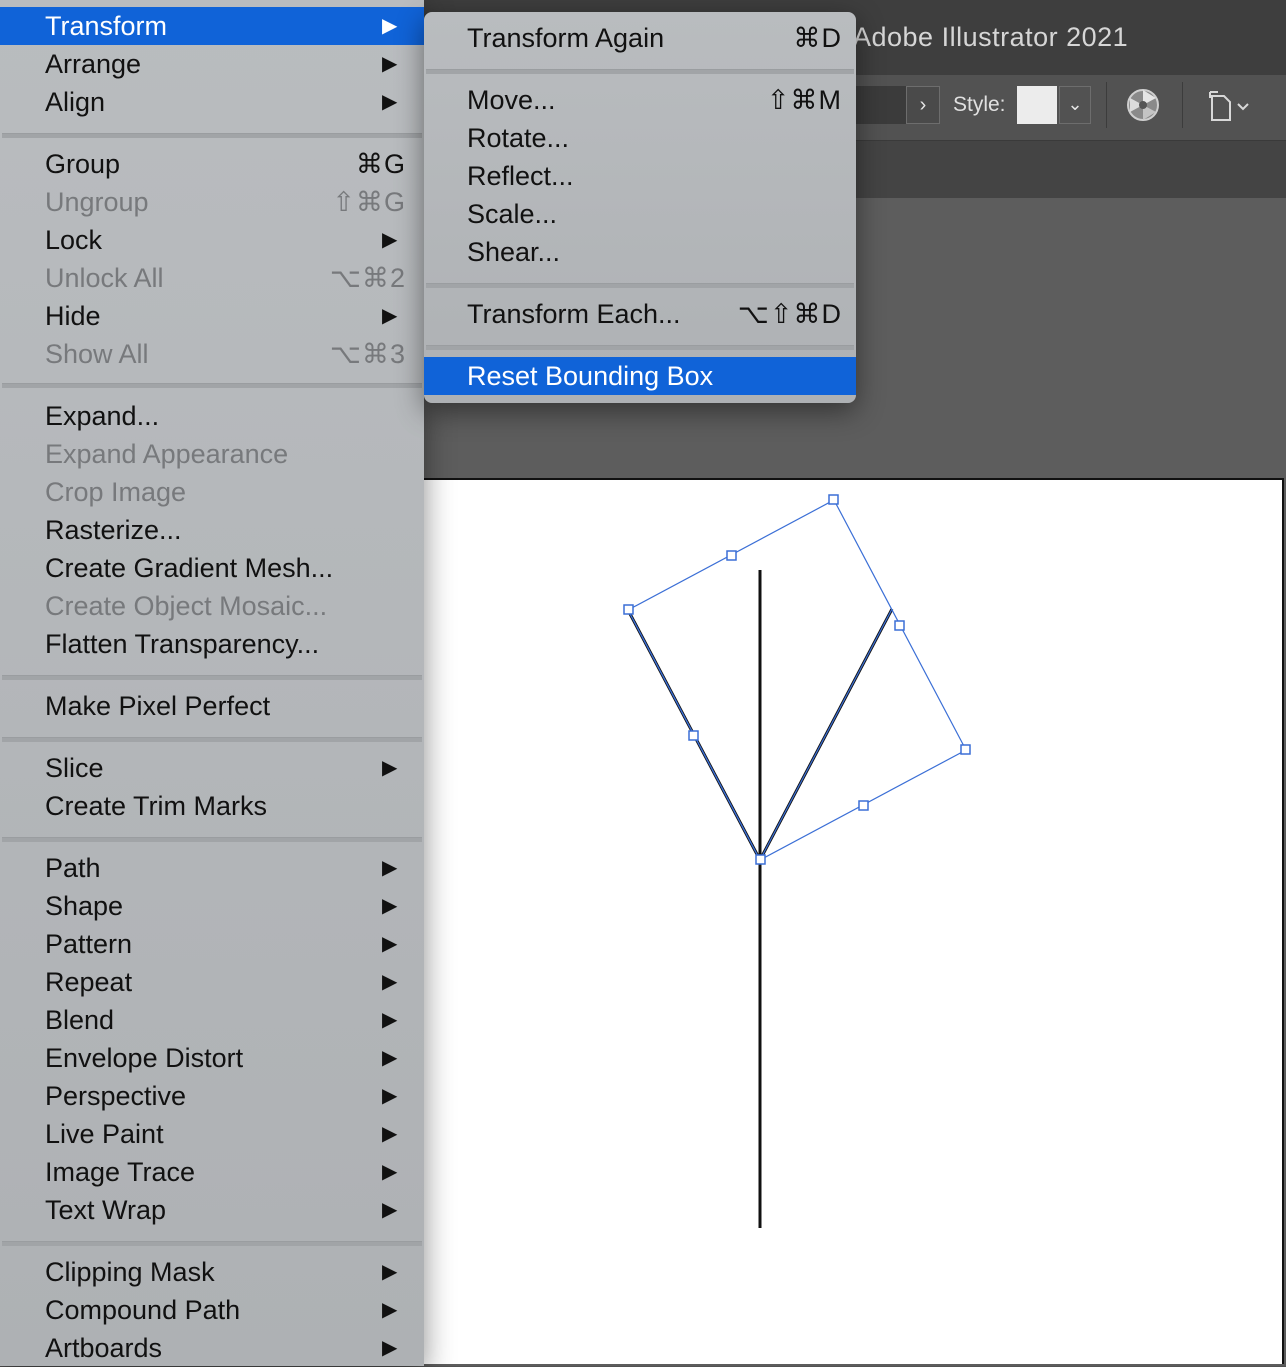  What do you see at coordinates (1231, 105) in the screenshot?
I see `document-setup-icon` at bounding box center [1231, 105].